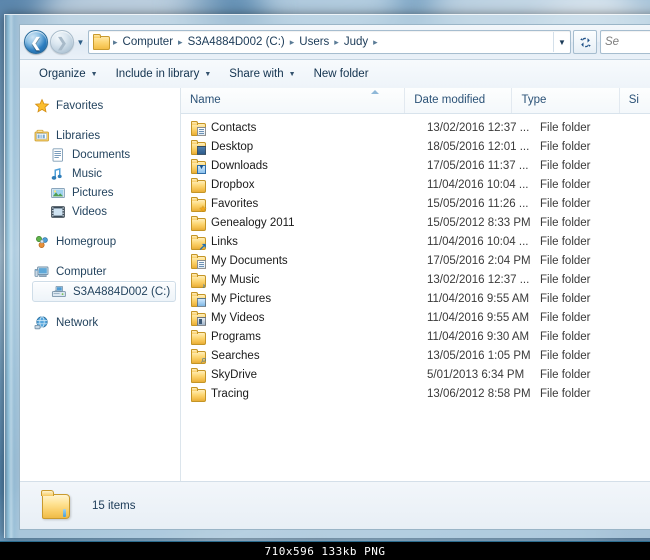 This screenshot has width=650, height=560. I want to click on sidebar-item-libraries: Libraries, so click(100, 135).